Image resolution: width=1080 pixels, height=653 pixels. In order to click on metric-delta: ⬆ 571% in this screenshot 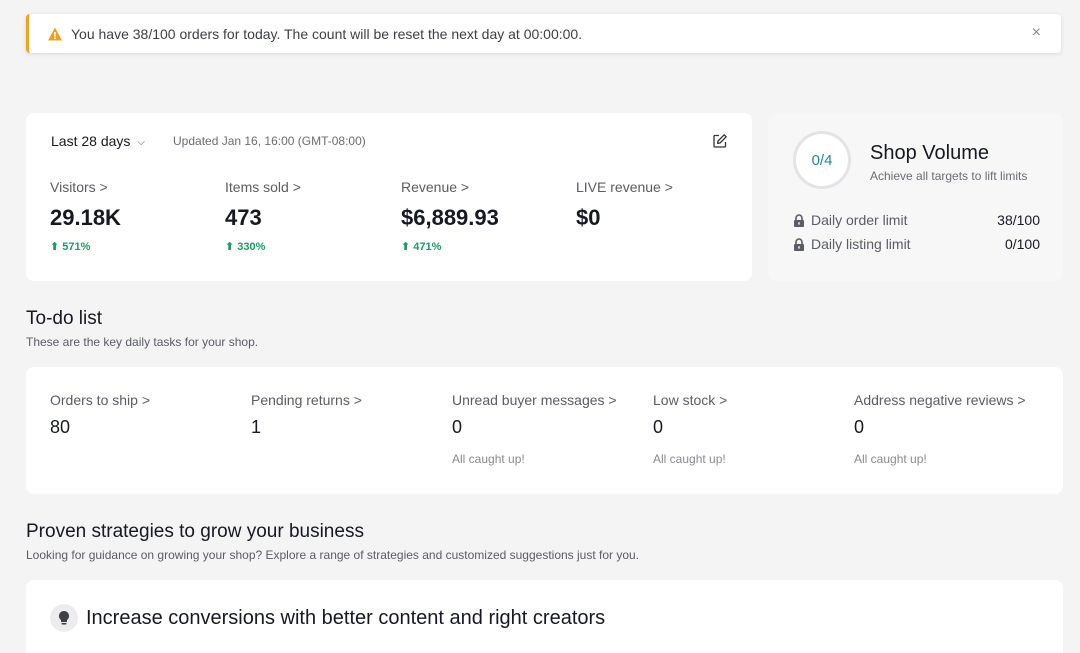, I will do `click(70, 247)`.